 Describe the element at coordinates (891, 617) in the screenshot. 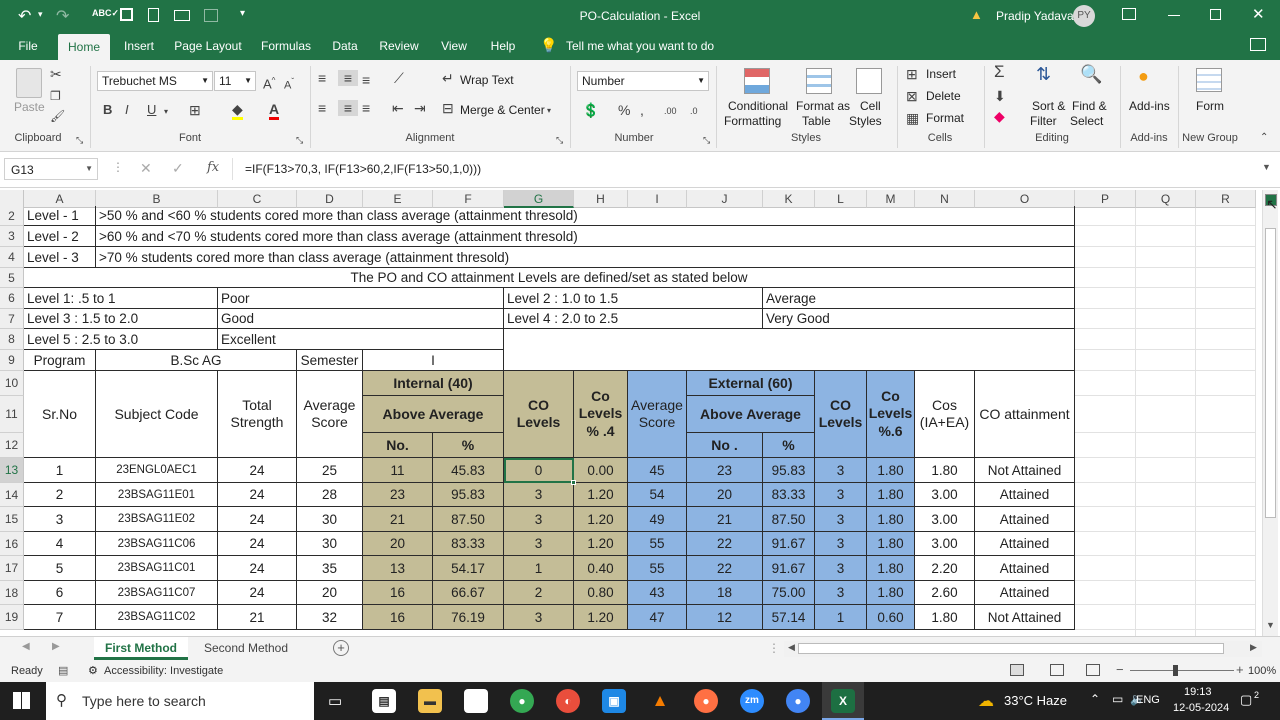

I see `cell-co-level-pct6: 0.60` at that location.